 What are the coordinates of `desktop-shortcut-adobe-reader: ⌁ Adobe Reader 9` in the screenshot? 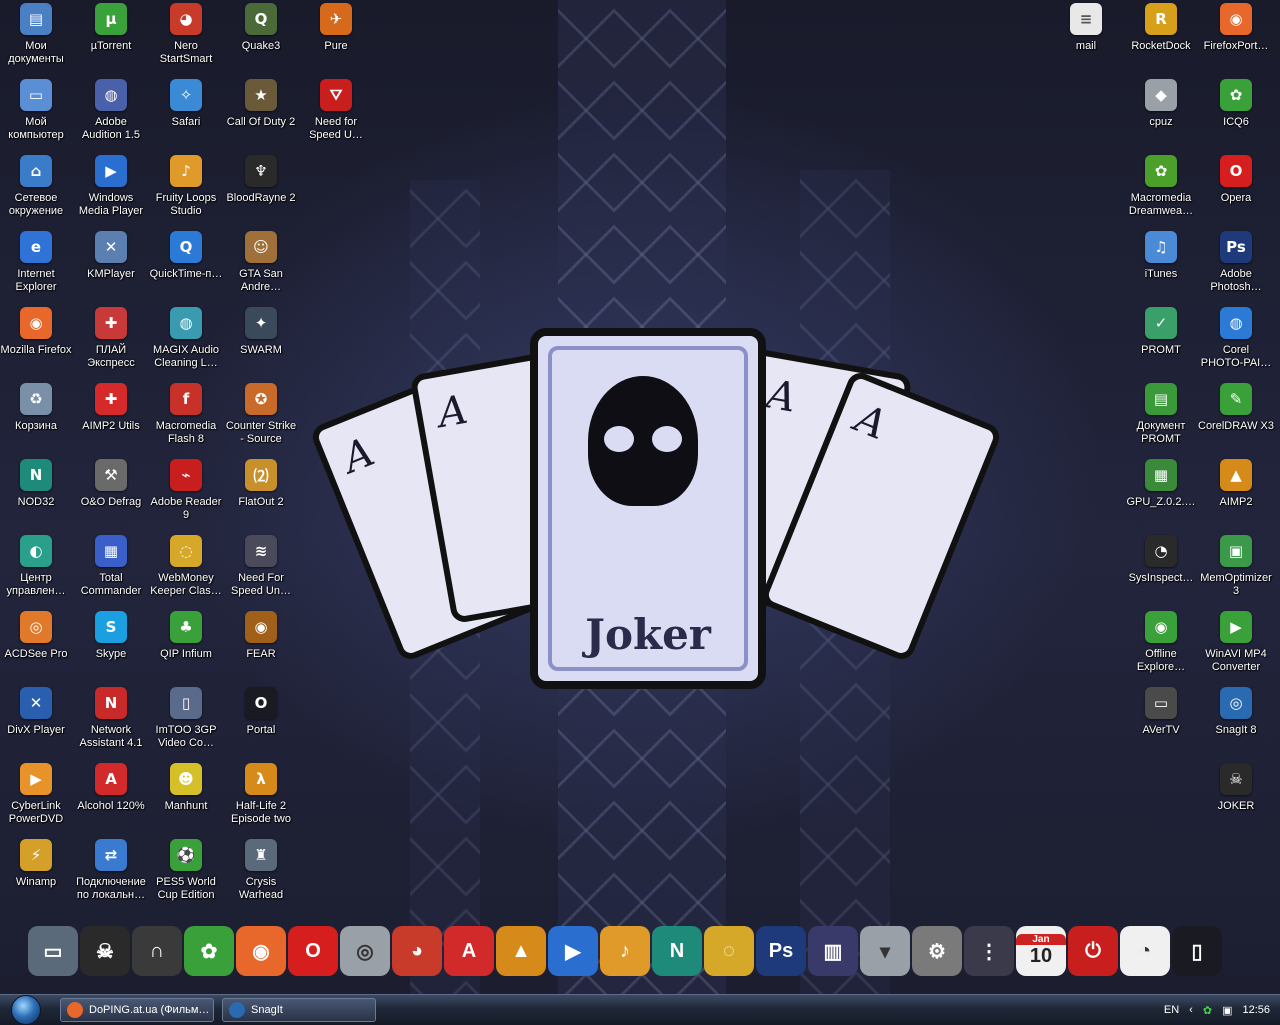 It's located at (186, 493).